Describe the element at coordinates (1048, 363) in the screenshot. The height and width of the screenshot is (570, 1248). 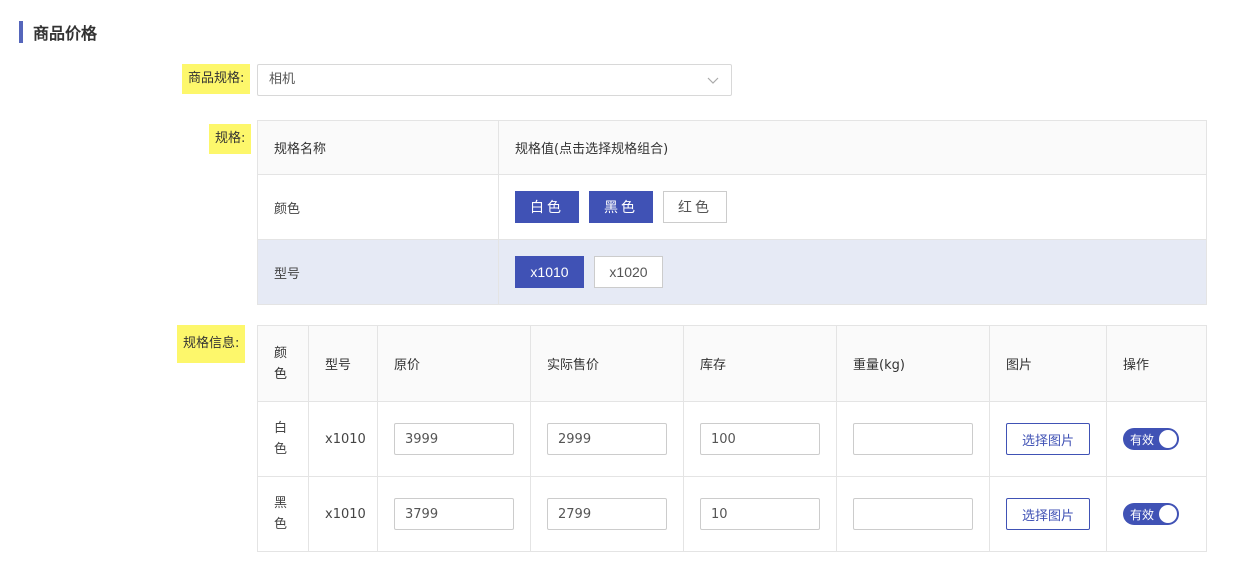
I see `header-image: 图片` at that location.